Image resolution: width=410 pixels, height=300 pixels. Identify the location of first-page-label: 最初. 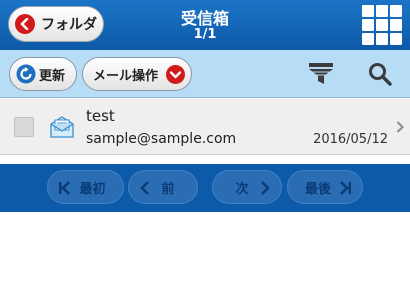
(92, 189).